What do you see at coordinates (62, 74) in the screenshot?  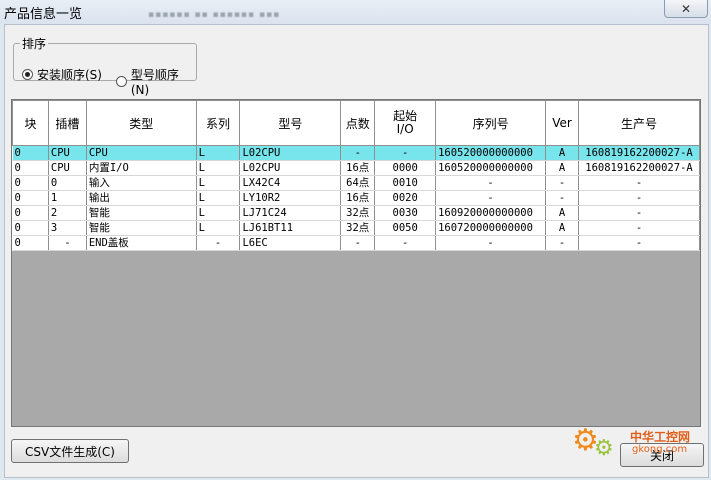 I see `radio-install-order: 安装顺序(S)` at bounding box center [62, 74].